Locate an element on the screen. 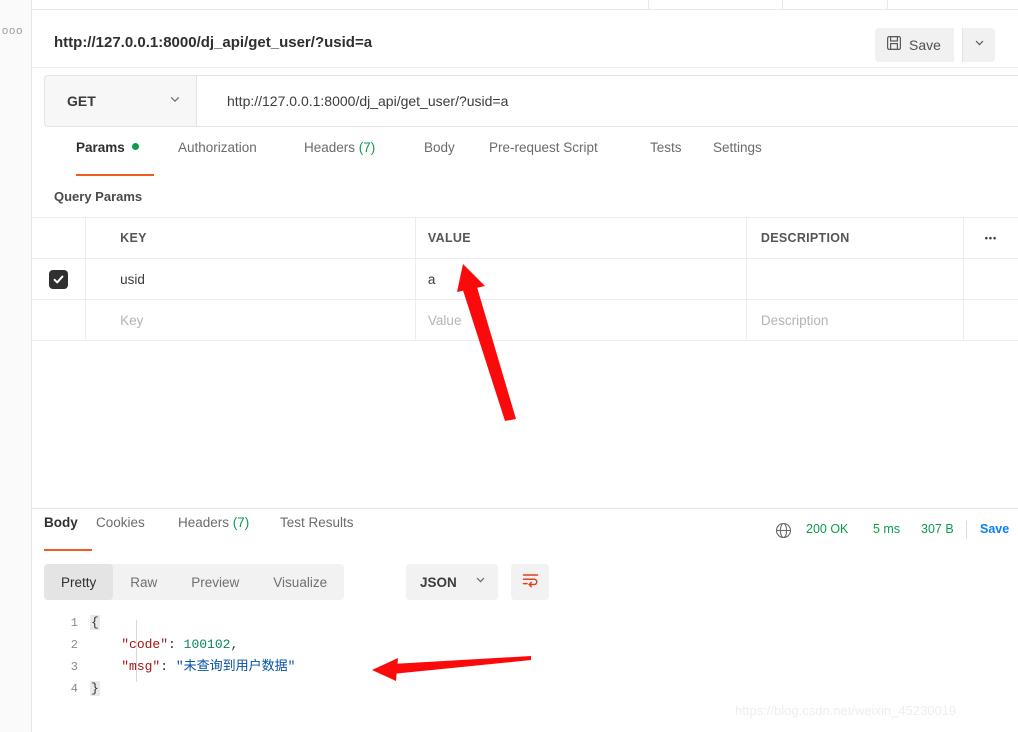 The height and width of the screenshot is (732, 1018). tab-settings: Settings is located at coordinates (737, 158).